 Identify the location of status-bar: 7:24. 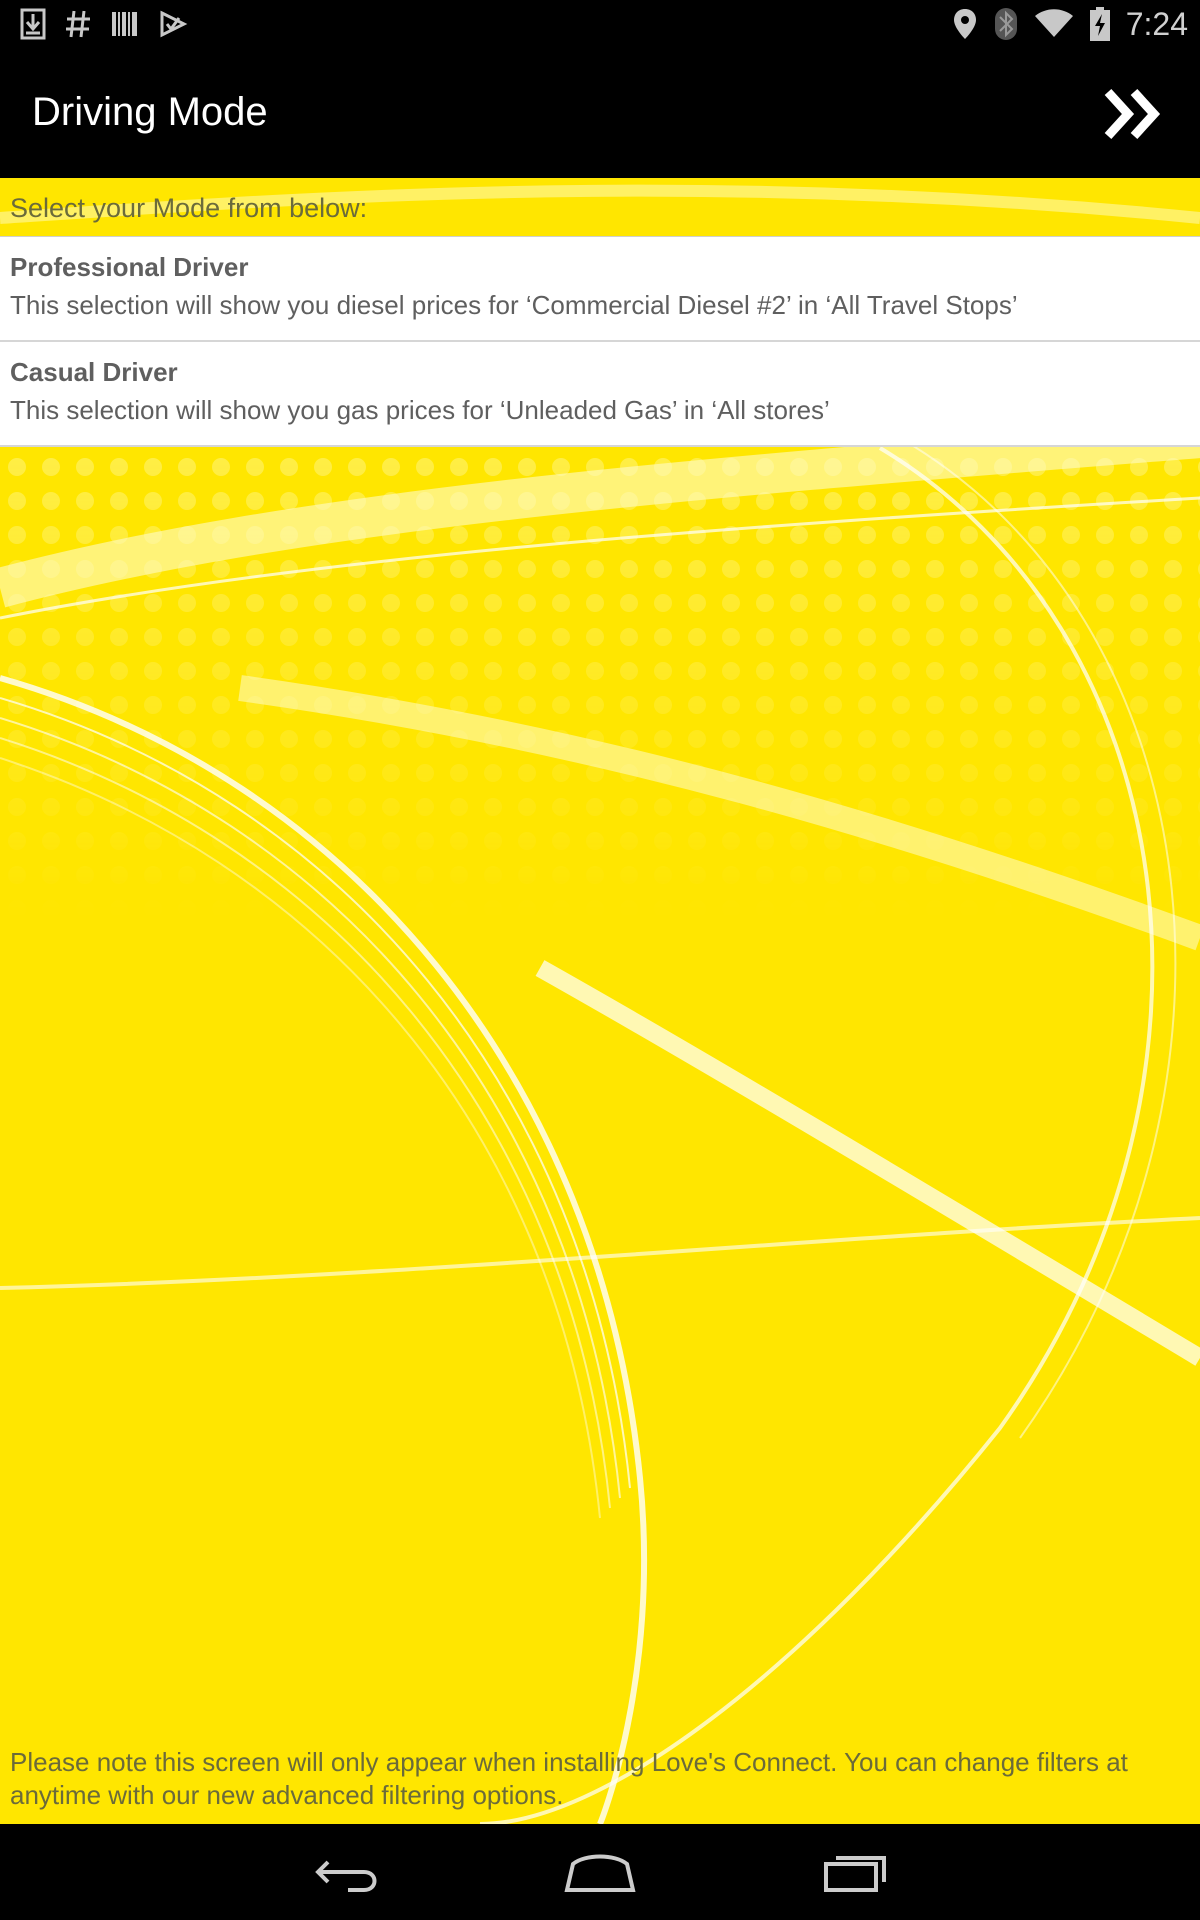
(600, 25).